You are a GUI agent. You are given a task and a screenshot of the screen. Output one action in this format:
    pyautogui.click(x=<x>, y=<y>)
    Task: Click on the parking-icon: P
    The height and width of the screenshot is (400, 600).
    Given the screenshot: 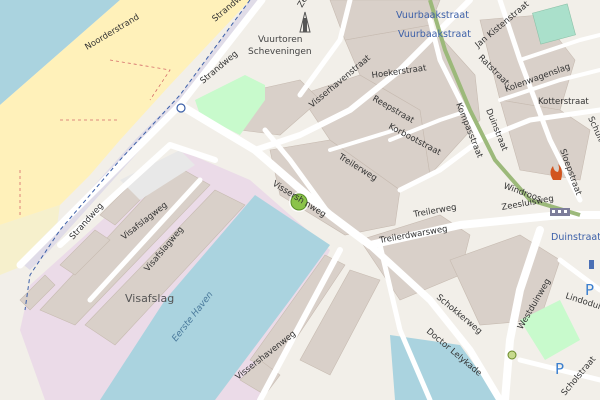 What is the action you would take?
    pyautogui.click(x=559, y=369)
    